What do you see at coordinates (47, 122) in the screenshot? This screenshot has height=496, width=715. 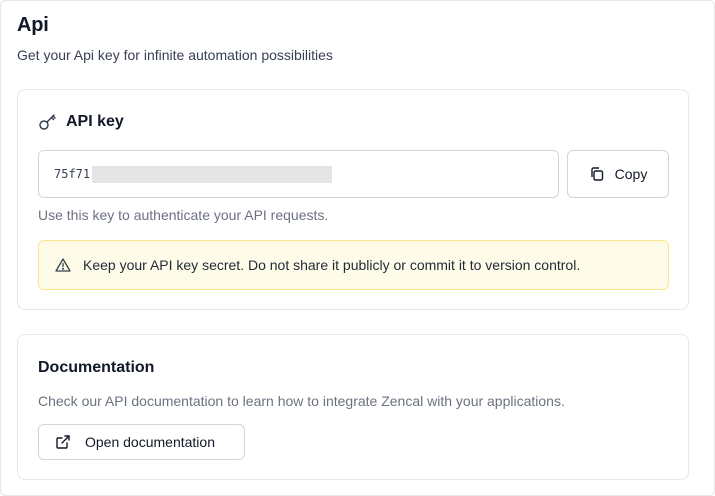 I see `key-icon` at bounding box center [47, 122].